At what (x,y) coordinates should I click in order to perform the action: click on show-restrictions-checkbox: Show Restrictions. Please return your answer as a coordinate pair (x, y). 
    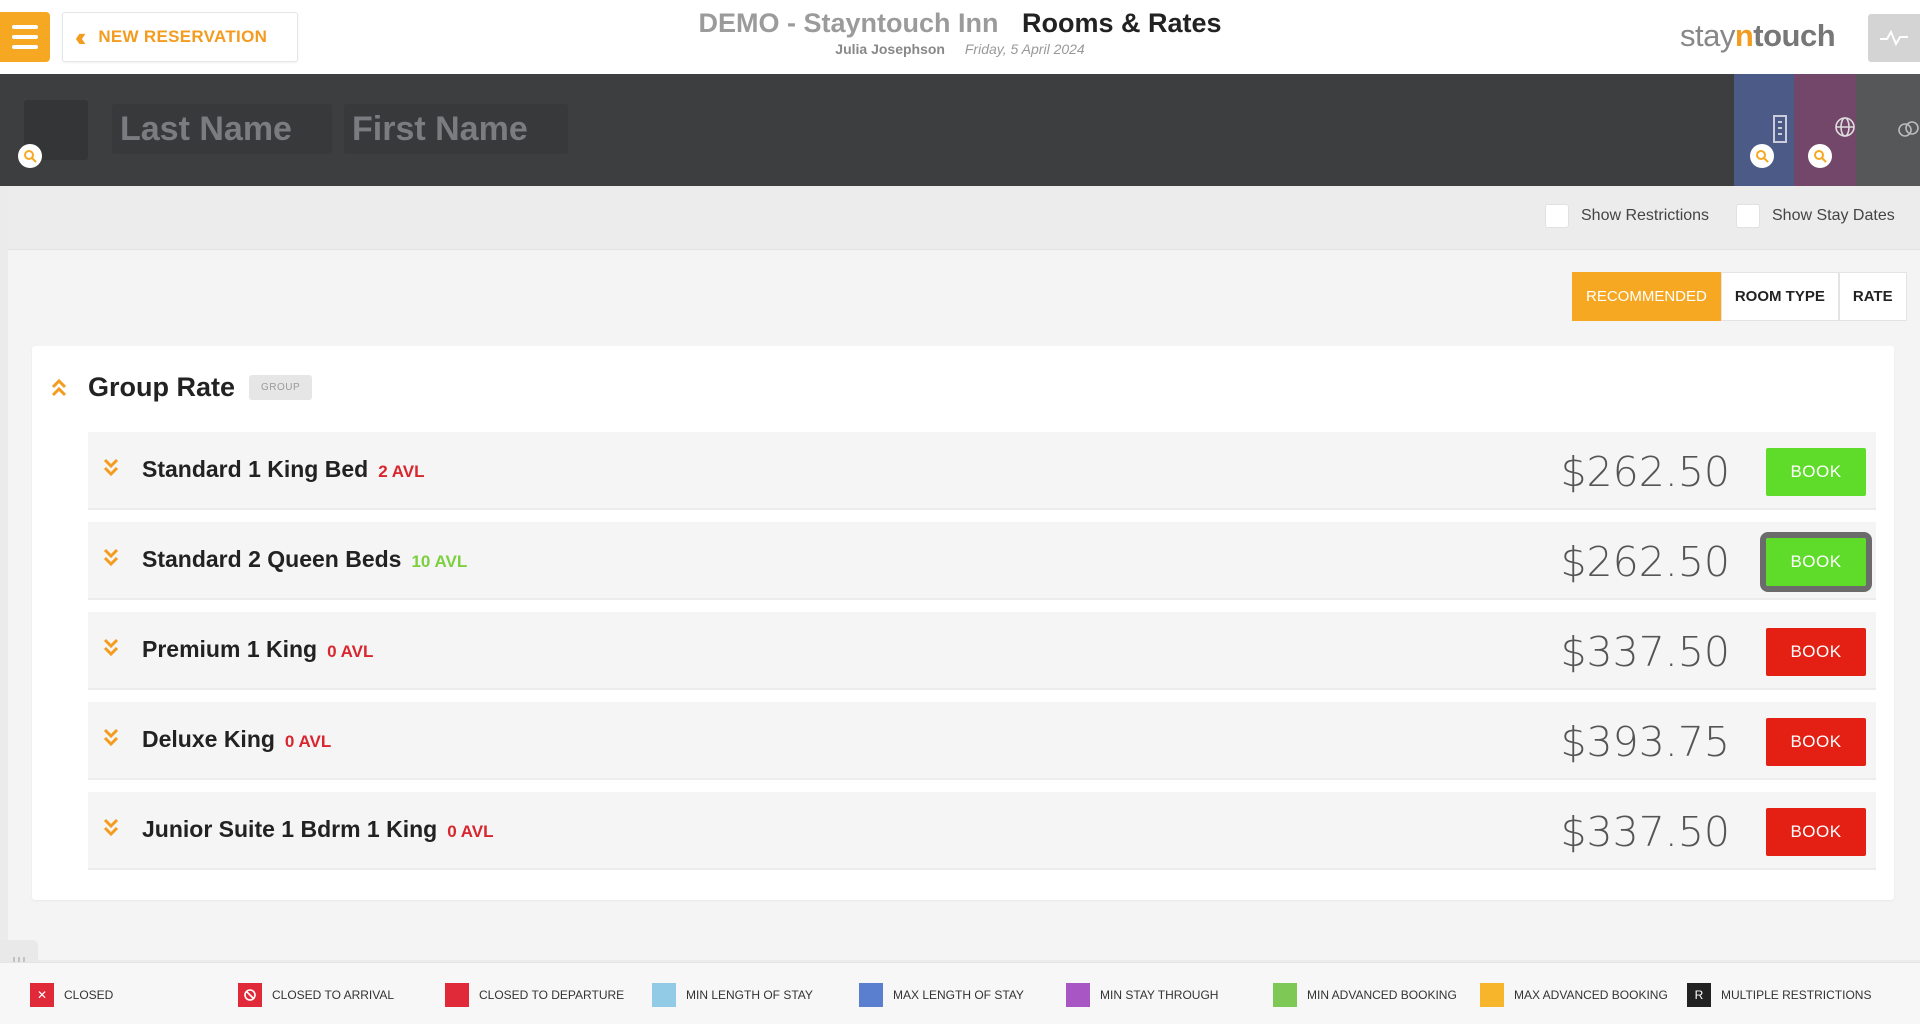
    Looking at the image, I should click on (1627, 216).